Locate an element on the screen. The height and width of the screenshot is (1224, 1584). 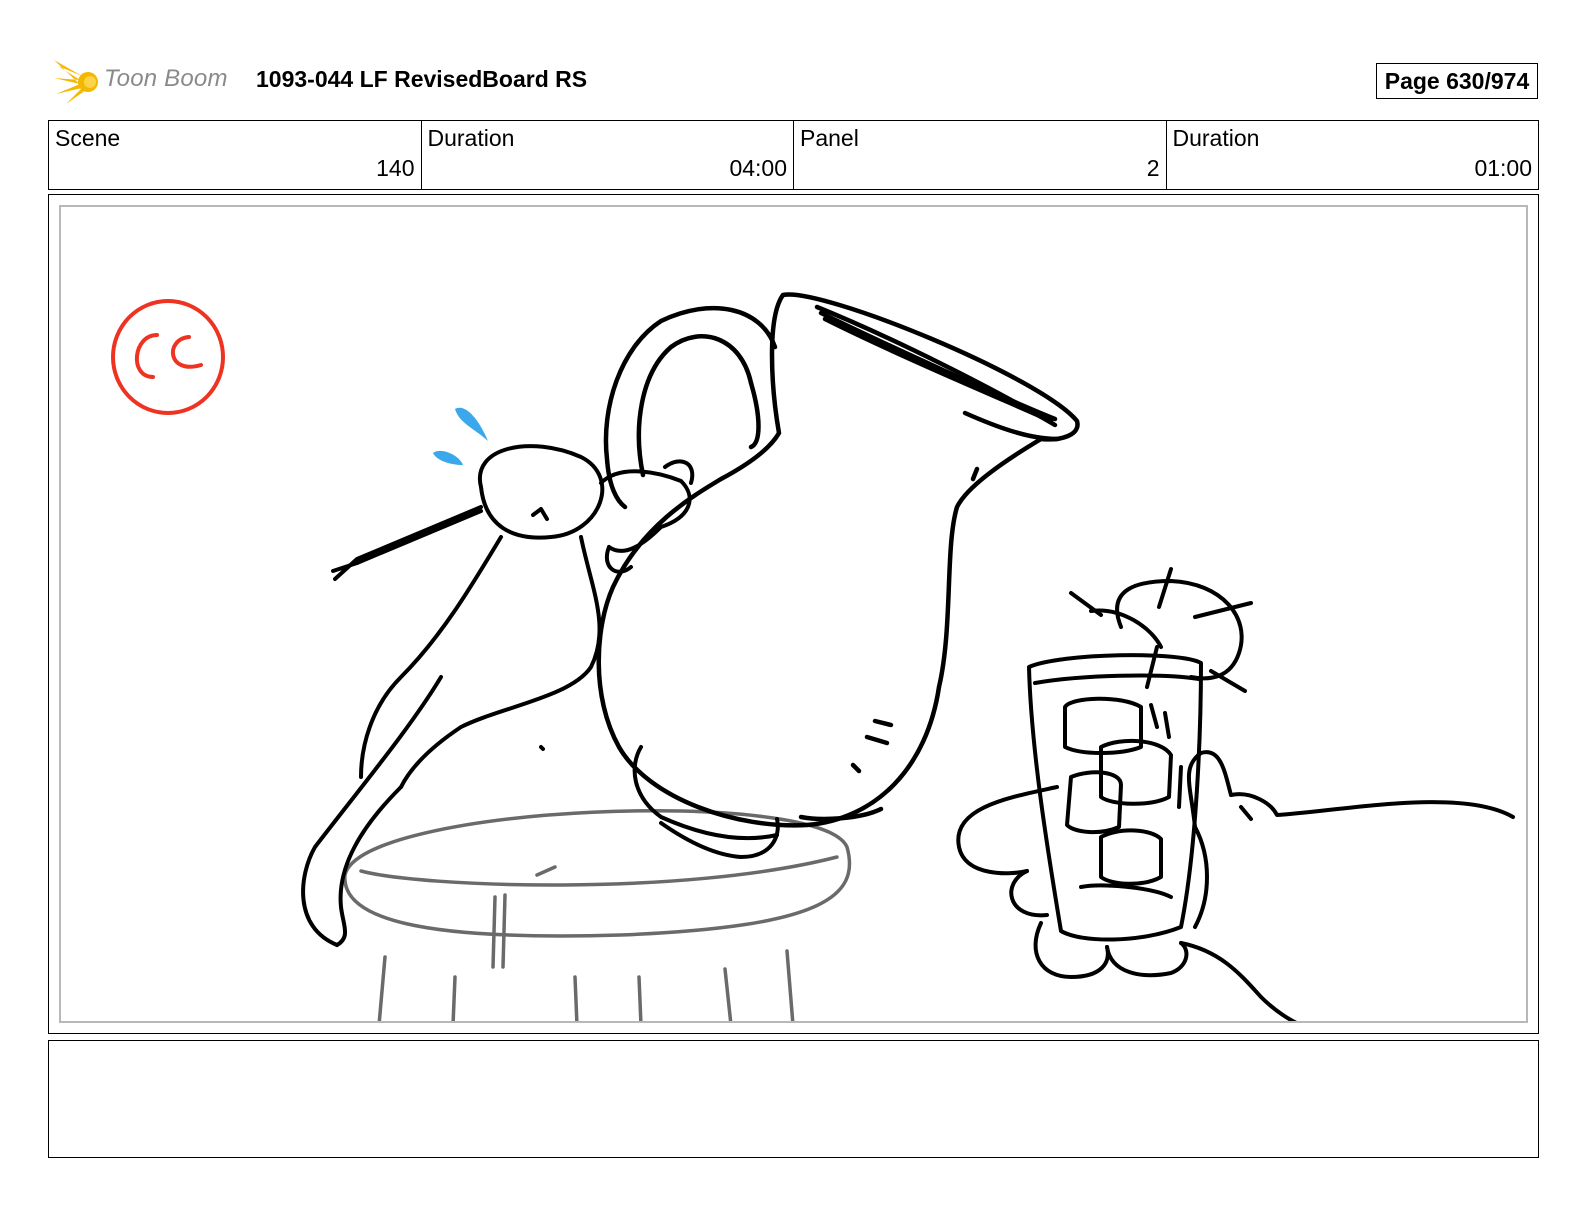
scene-duration-value: 04:00 is located at coordinates (758, 168).